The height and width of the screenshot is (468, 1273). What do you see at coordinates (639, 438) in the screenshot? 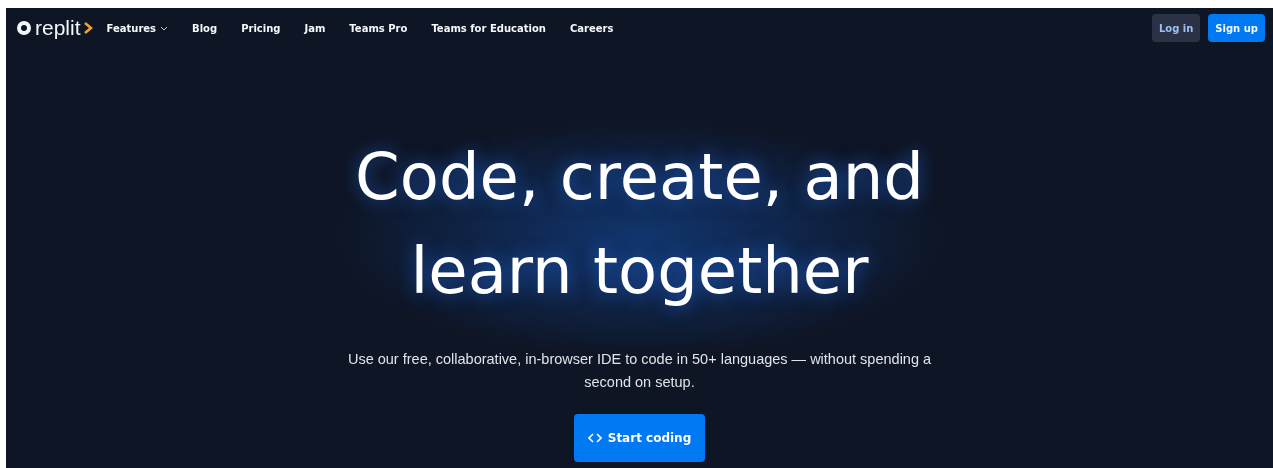
I see `start-coding-button: Start coding` at bounding box center [639, 438].